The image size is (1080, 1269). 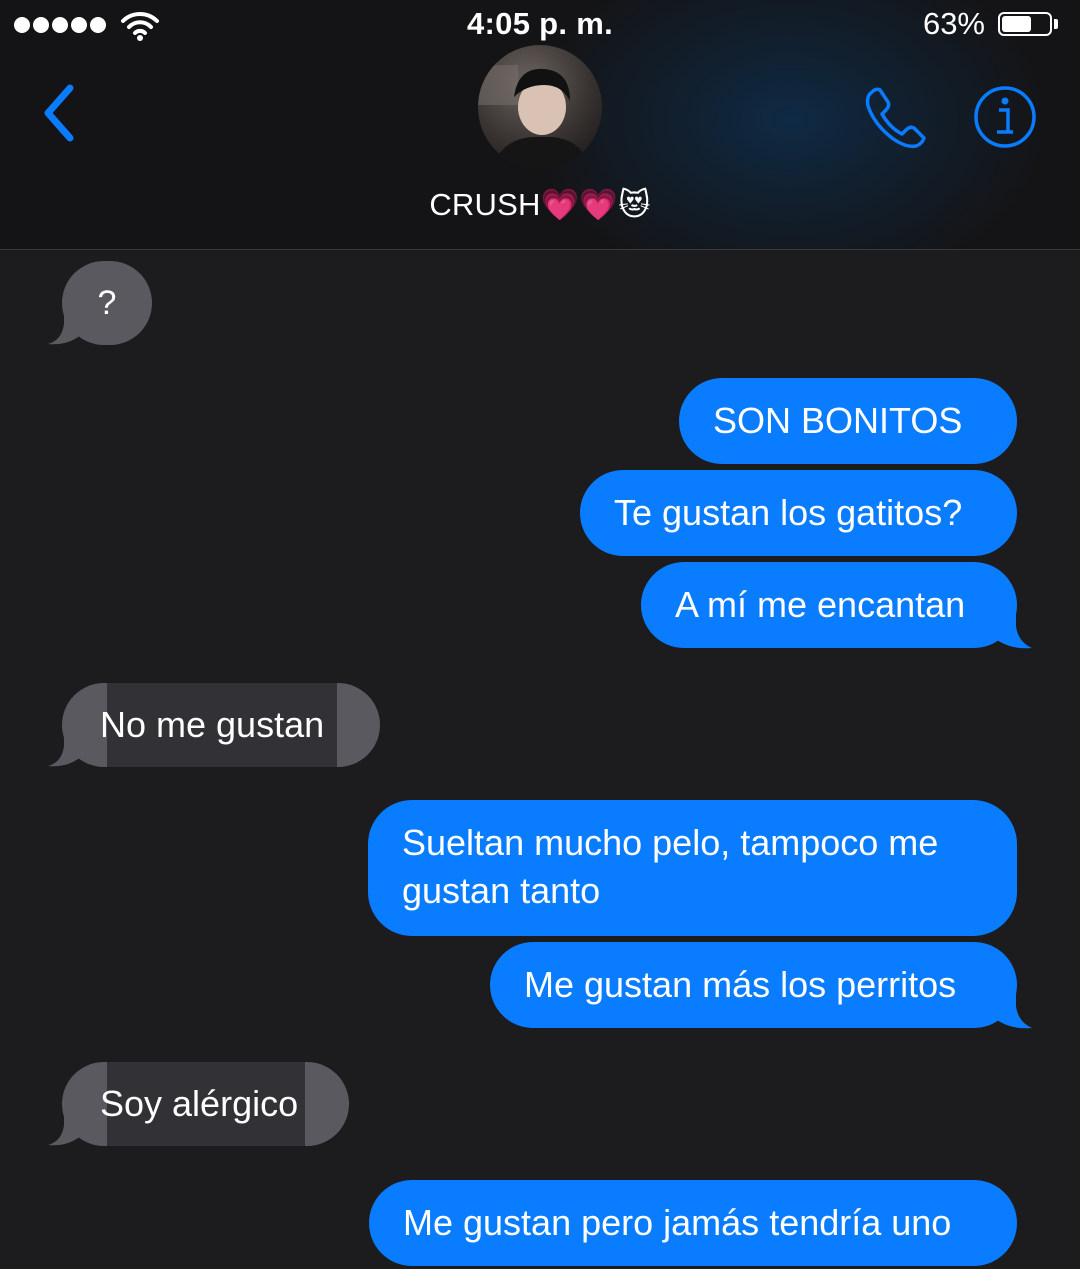 I want to click on phone-icon, so click(x=897, y=117).